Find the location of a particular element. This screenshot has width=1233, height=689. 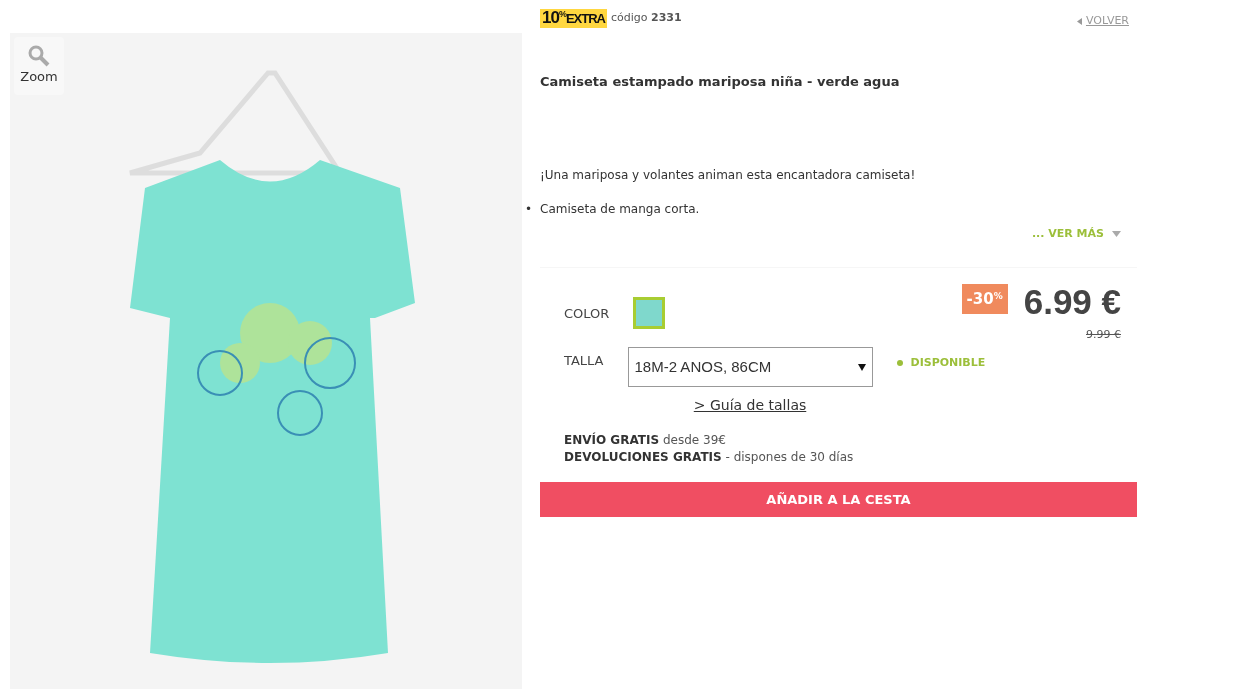

promo-code: código 2331 is located at coordinates (646, 18).